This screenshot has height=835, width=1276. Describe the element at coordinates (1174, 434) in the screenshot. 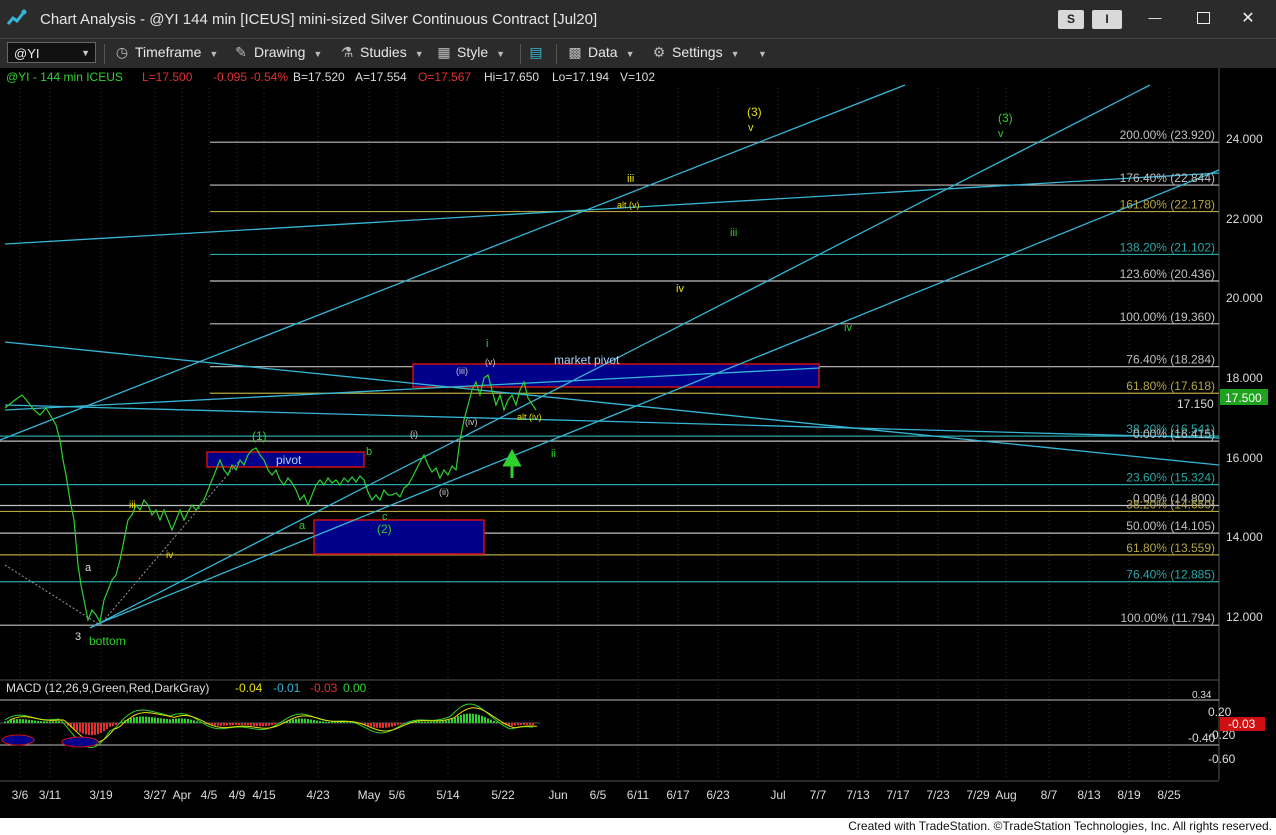

I see `fib-label: 0.00% (16.415)` at that location.